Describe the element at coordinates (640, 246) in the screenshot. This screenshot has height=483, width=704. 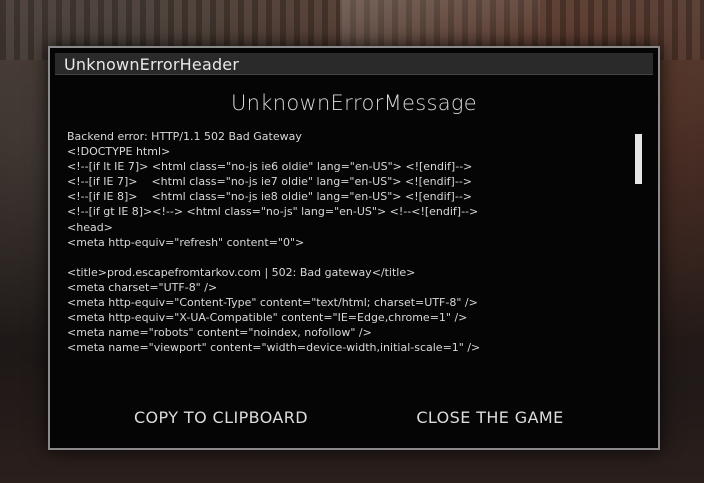
I see `log-scrollbar` at that location.